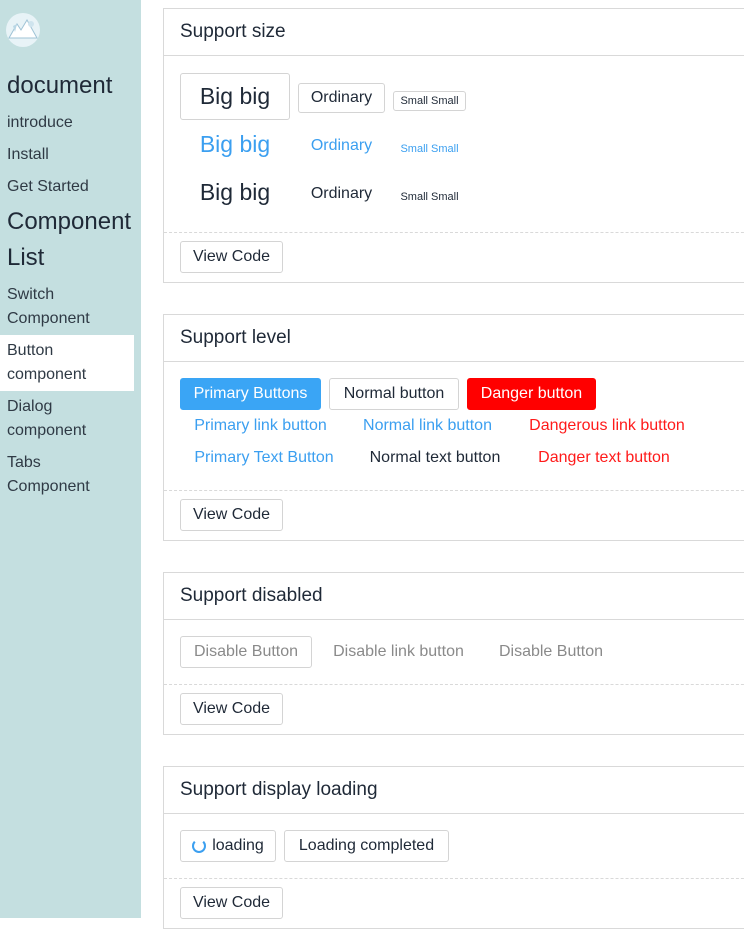 The image size is (744, 929). I want to click on sidebar-item-label: Switch, so click(31, 294).